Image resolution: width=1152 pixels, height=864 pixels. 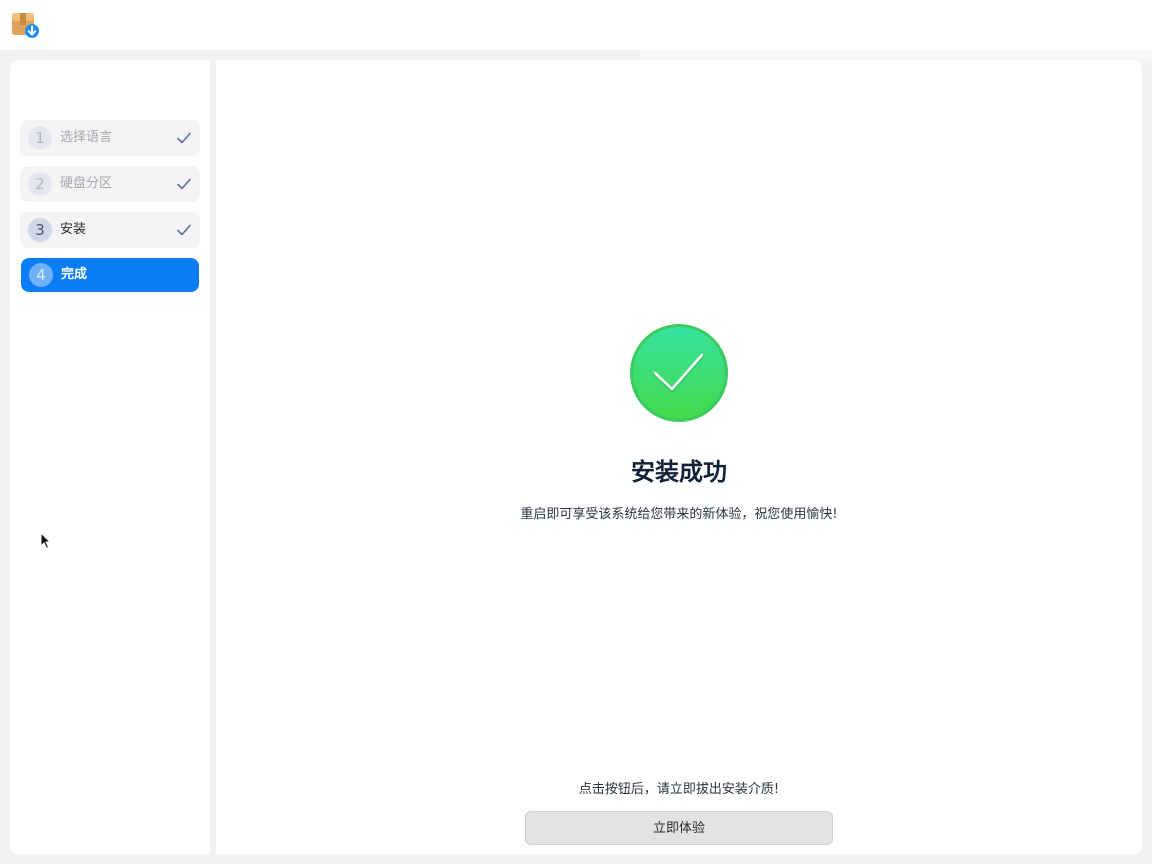 I want to click on step-number: 4, so click(x=41, y=275).